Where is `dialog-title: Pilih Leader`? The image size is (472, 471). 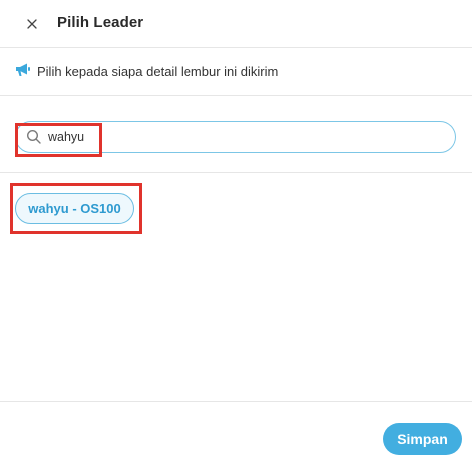
dialog-title: Pilih Leader is located at coordinates (100, 22).